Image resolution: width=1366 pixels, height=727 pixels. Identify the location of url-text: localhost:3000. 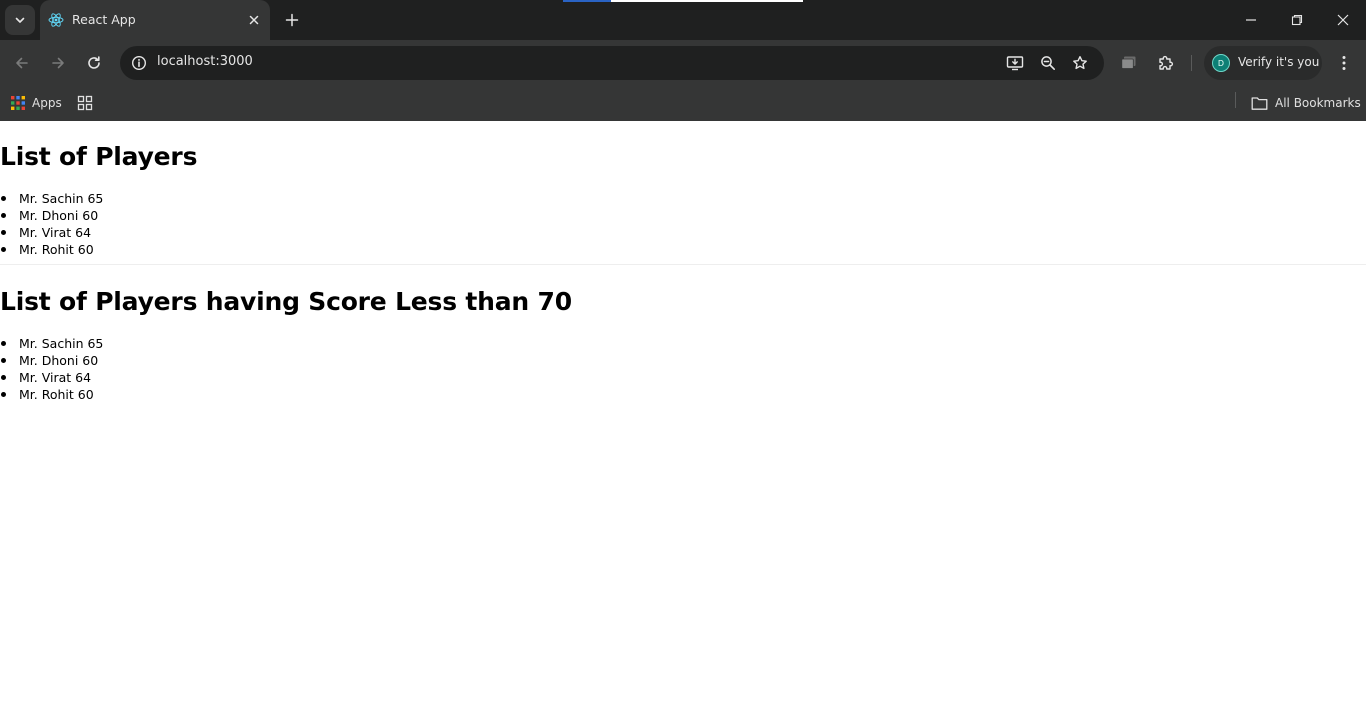
(205, 61).